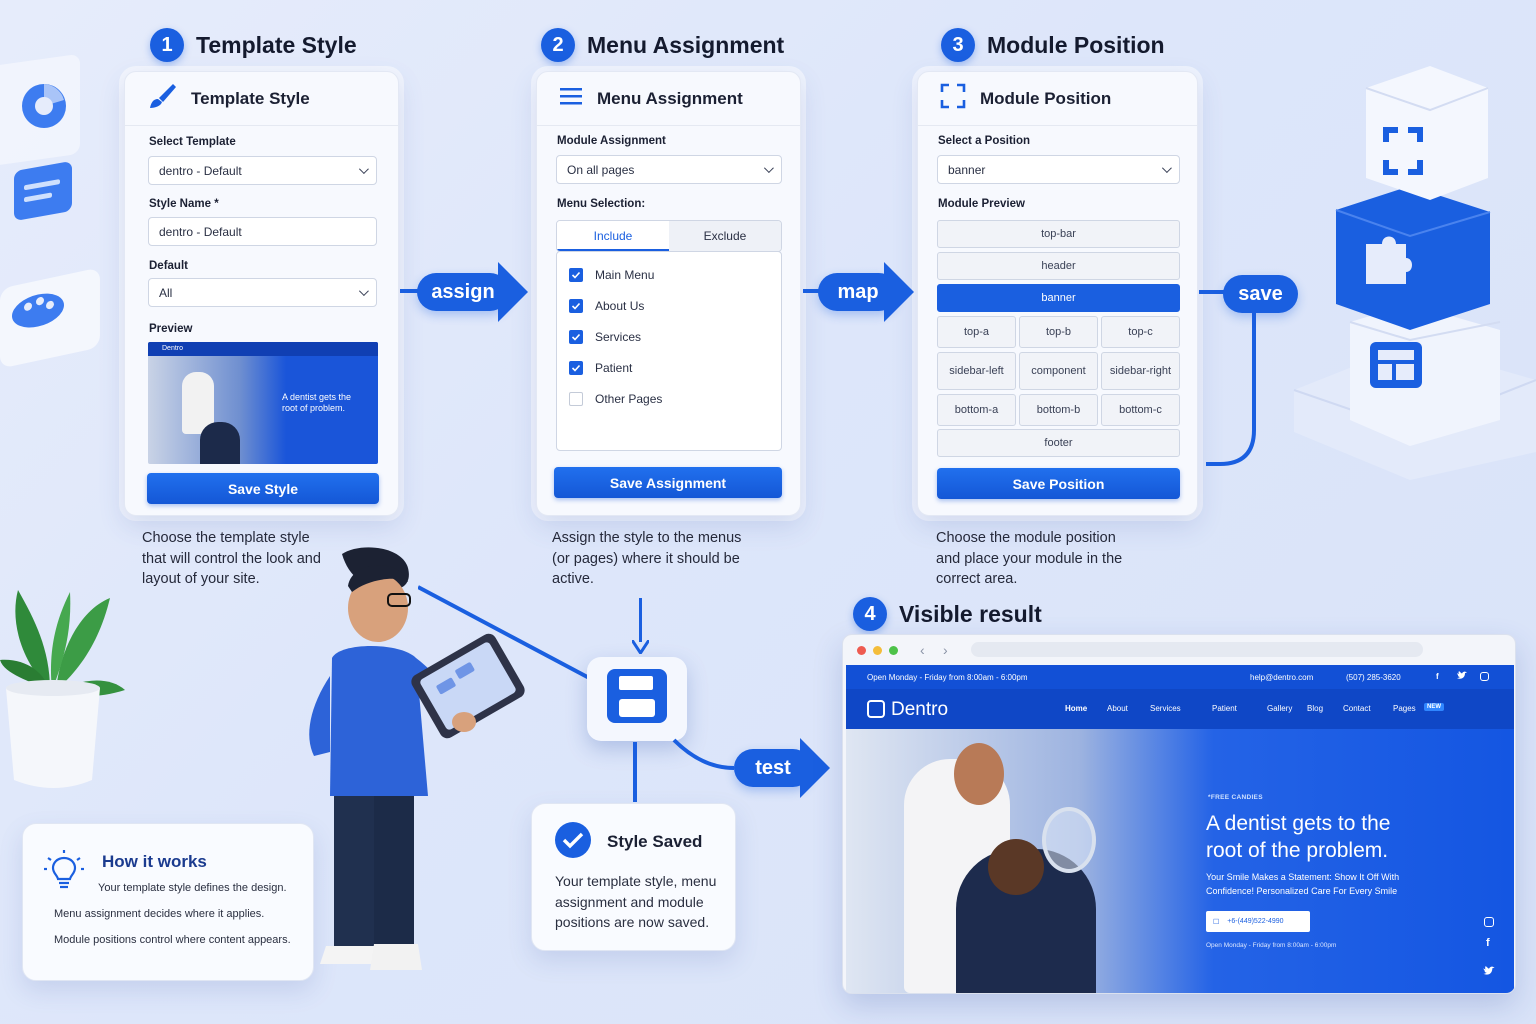  What do you see at coordinates (1058, 298) in the screenshot?
I see `position-banner: banner` at bounding box center [1058, 298].